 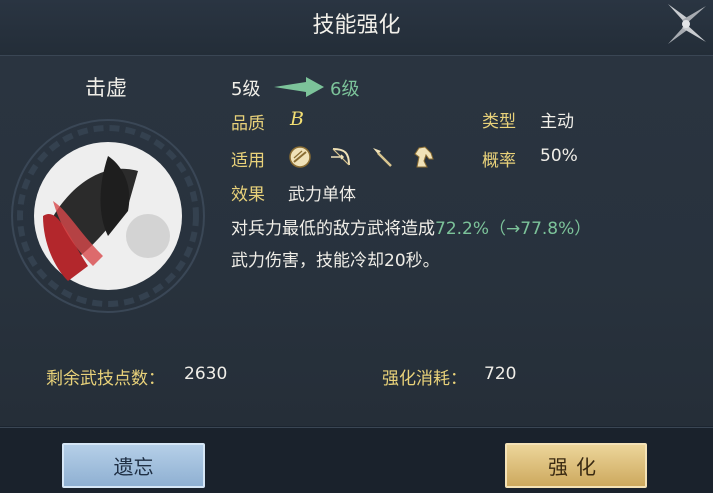 I want to click on upgrade-cost-value: 720, so click(x=500, y=374).